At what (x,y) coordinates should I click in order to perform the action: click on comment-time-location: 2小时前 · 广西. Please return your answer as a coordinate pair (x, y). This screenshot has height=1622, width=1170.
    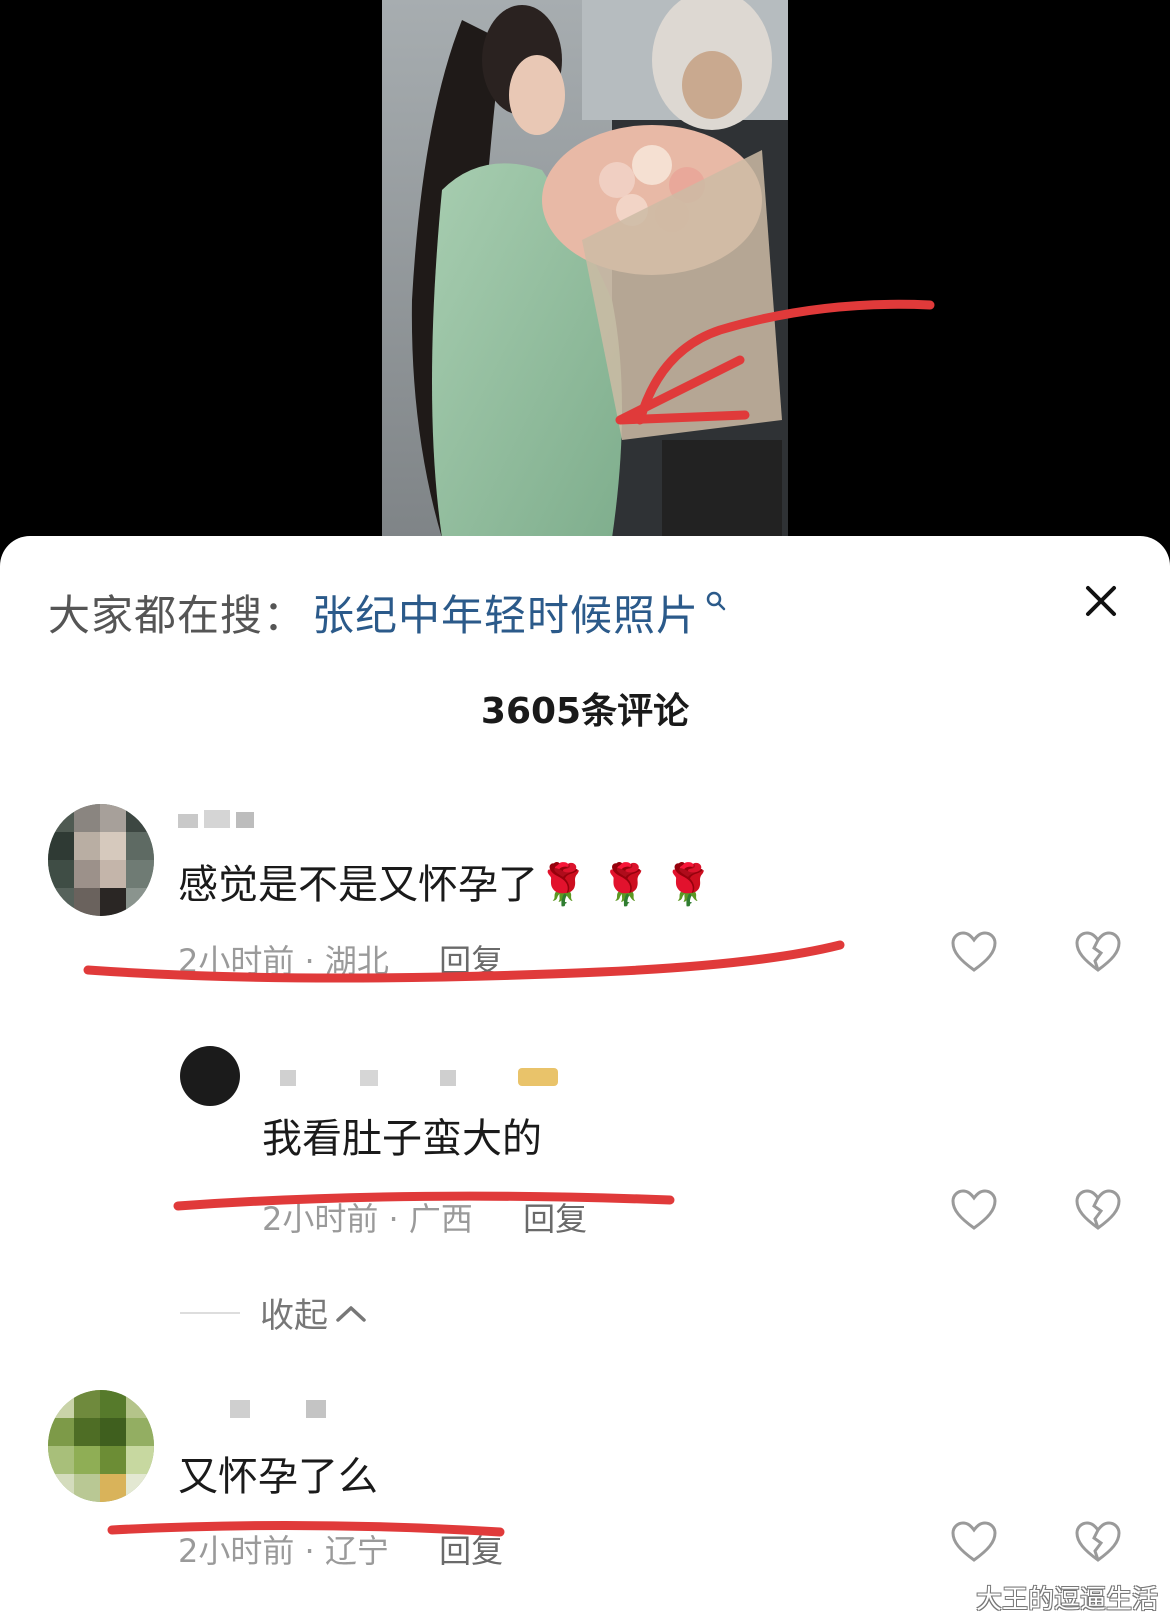
    Looking at the image, I should click on (367, 1219).